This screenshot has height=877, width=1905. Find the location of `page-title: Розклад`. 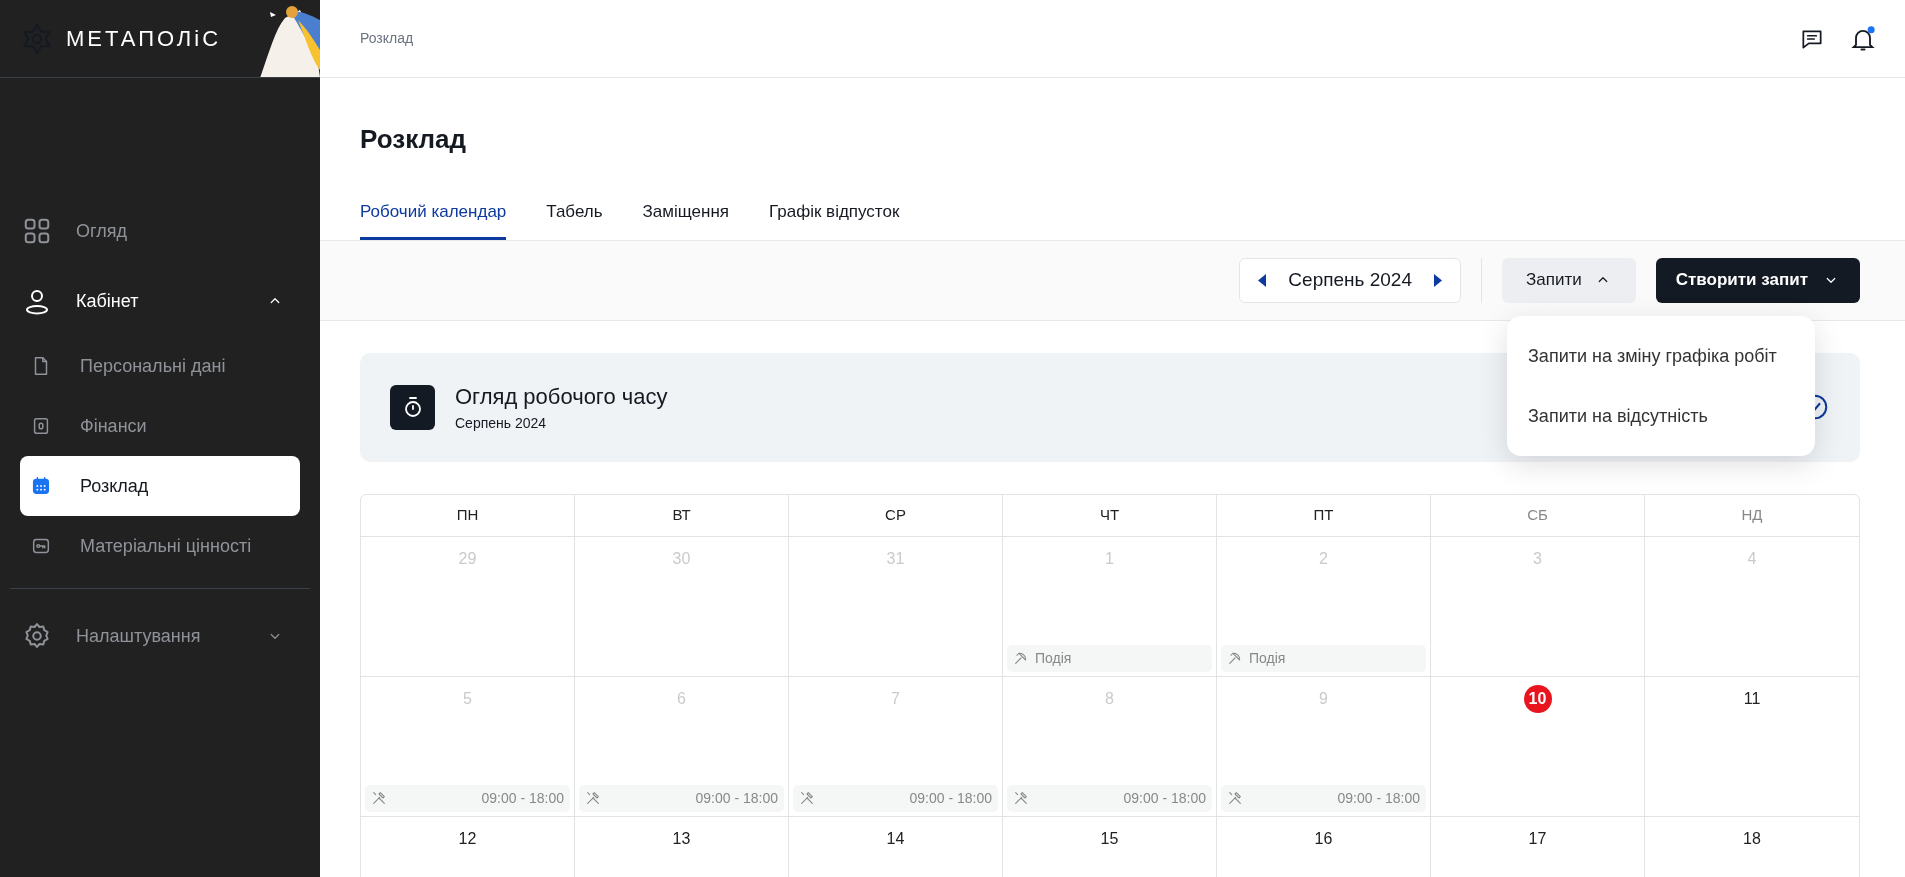

page-title: Розклад is located at coordinates (413, 139).